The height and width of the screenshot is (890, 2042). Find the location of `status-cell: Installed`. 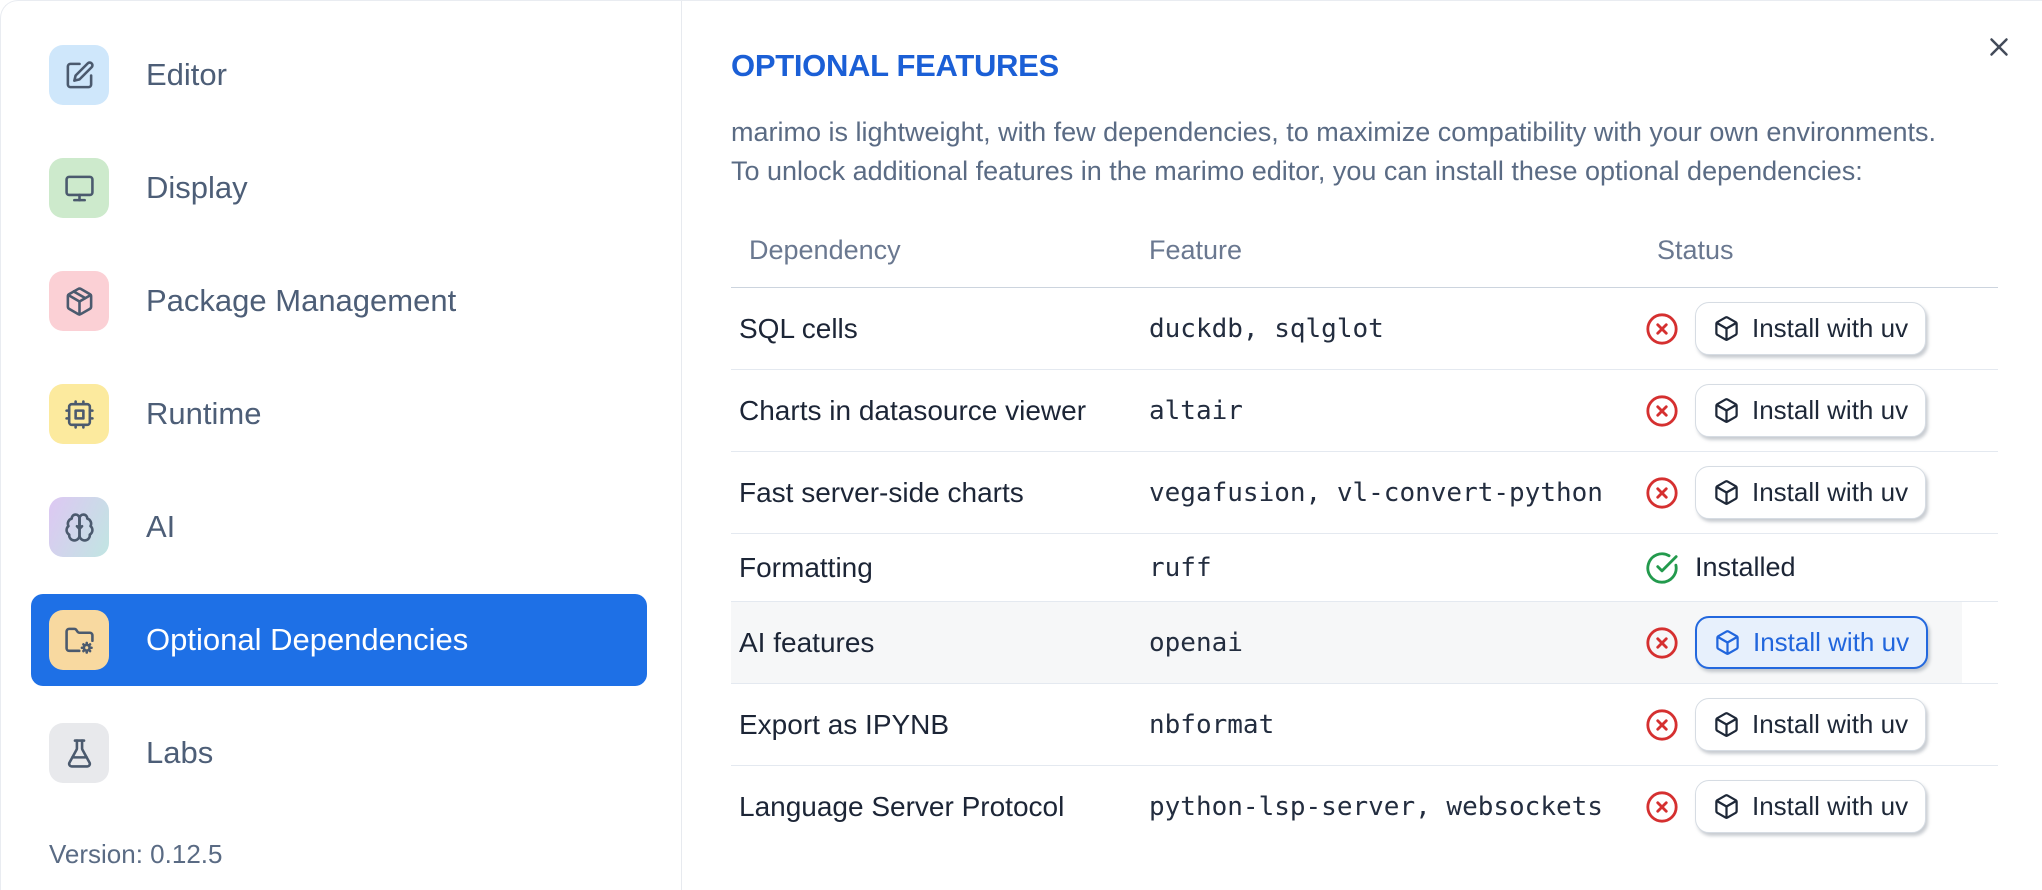

status-cell: Installed is located at coordinates (1821, 568).